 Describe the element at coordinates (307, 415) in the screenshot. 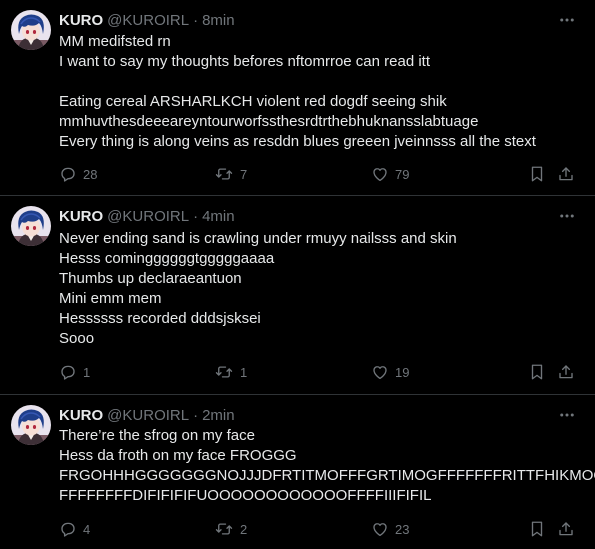

I see `tweet-header: KURO @KUROIRL · 2min` at that location.